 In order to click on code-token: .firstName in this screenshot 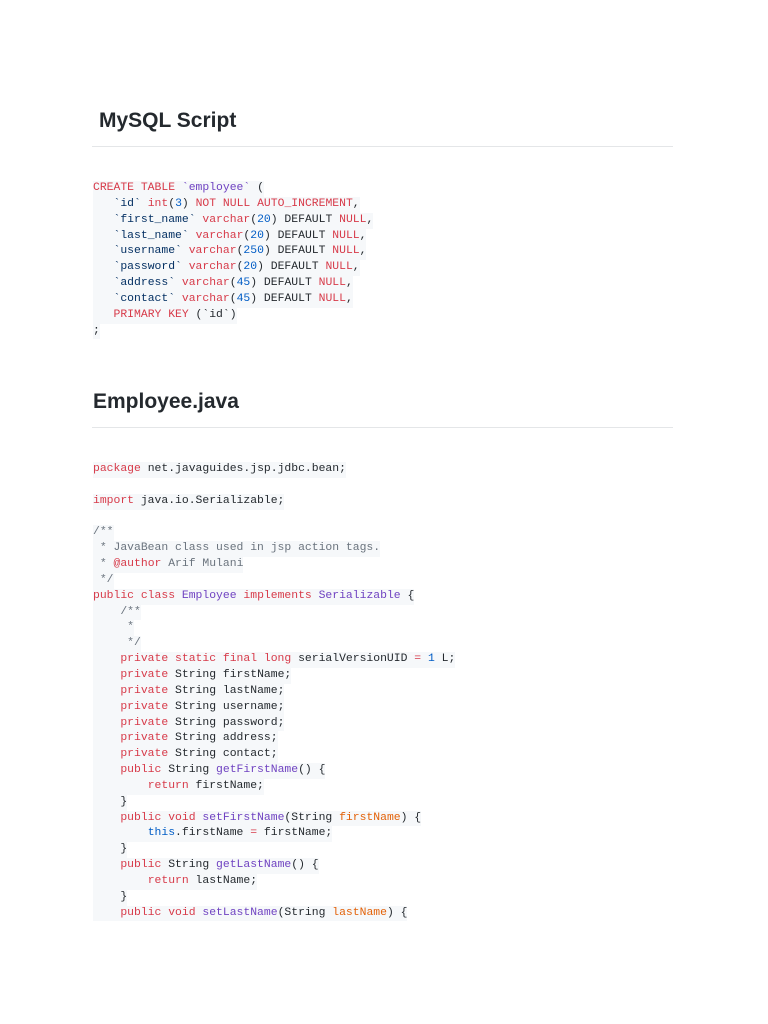, I will do `click(213, 833)`.